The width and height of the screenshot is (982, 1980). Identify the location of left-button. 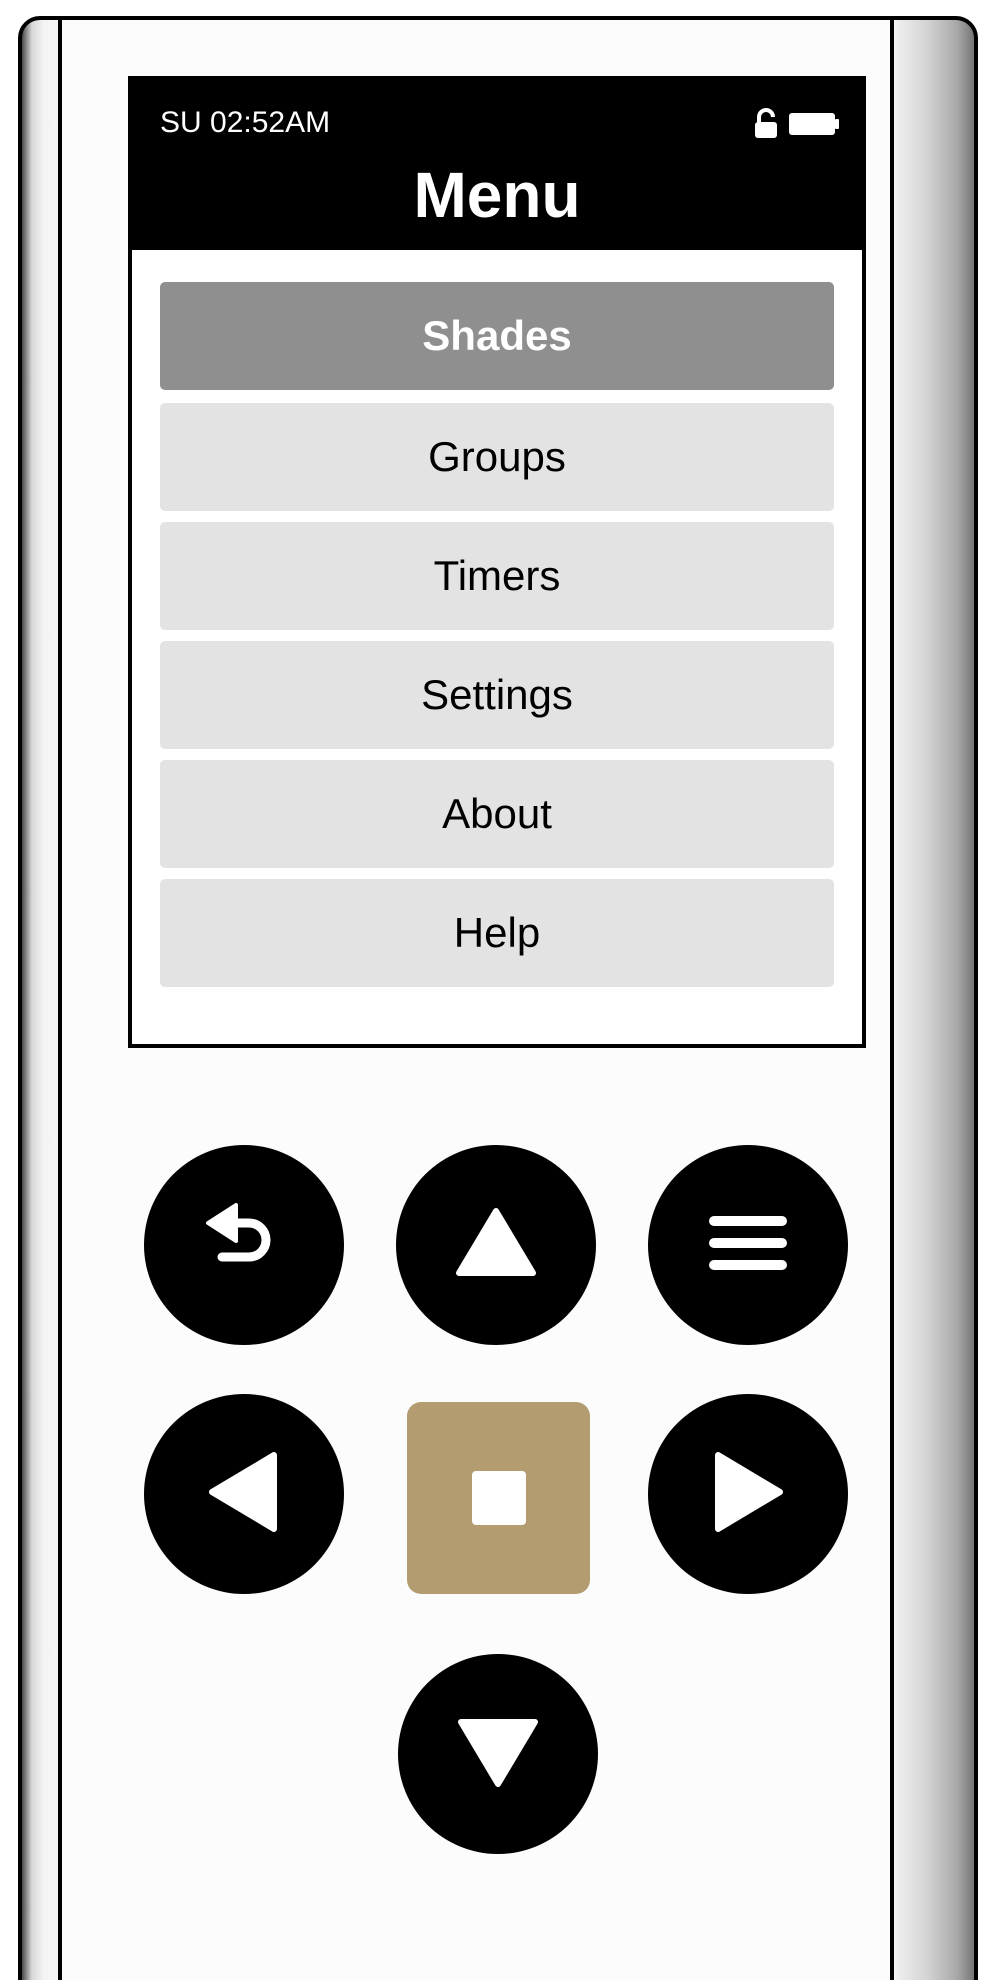
(244, 1494).